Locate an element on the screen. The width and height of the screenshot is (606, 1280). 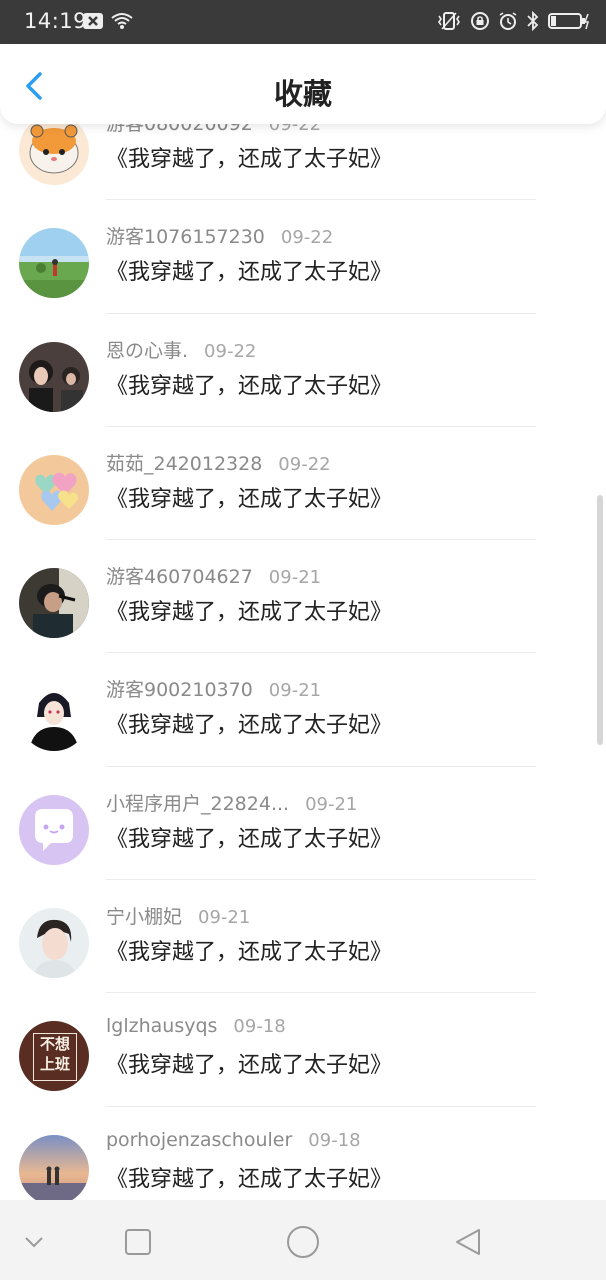
item-username: 恩の心事. is located at coordinates (147, 350).